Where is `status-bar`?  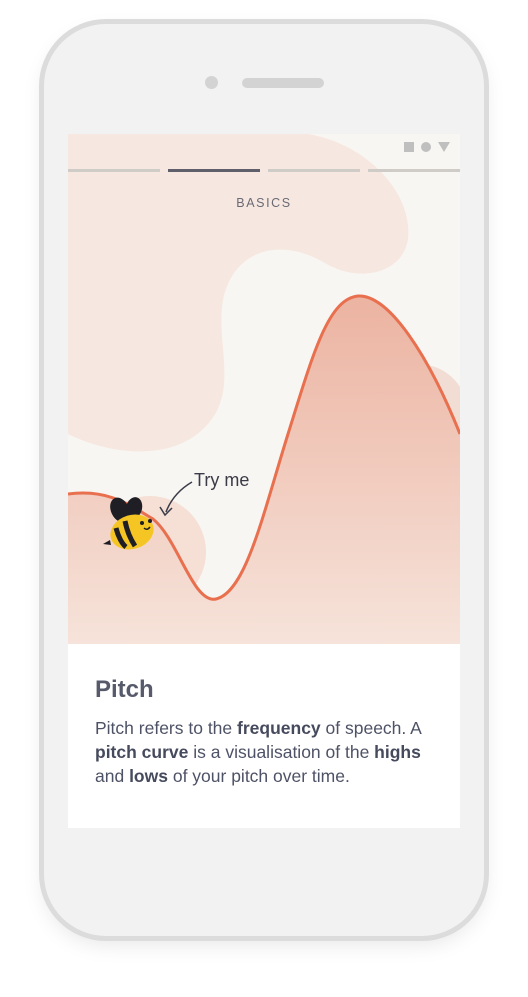 status-bar is located at coordinates (427, 147).